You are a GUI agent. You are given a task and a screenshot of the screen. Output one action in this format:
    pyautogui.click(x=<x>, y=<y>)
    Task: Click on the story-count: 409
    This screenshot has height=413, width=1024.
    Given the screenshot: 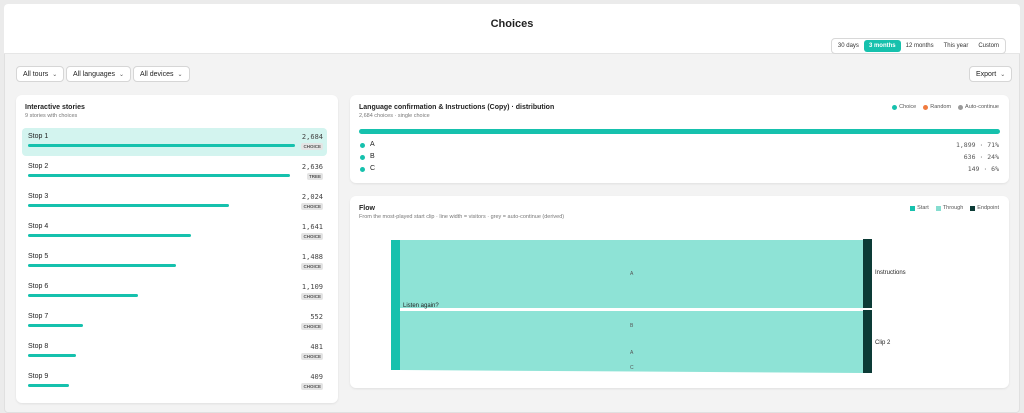 What is the action you would take?
    pyautogui.click(x=316, y=377)
    